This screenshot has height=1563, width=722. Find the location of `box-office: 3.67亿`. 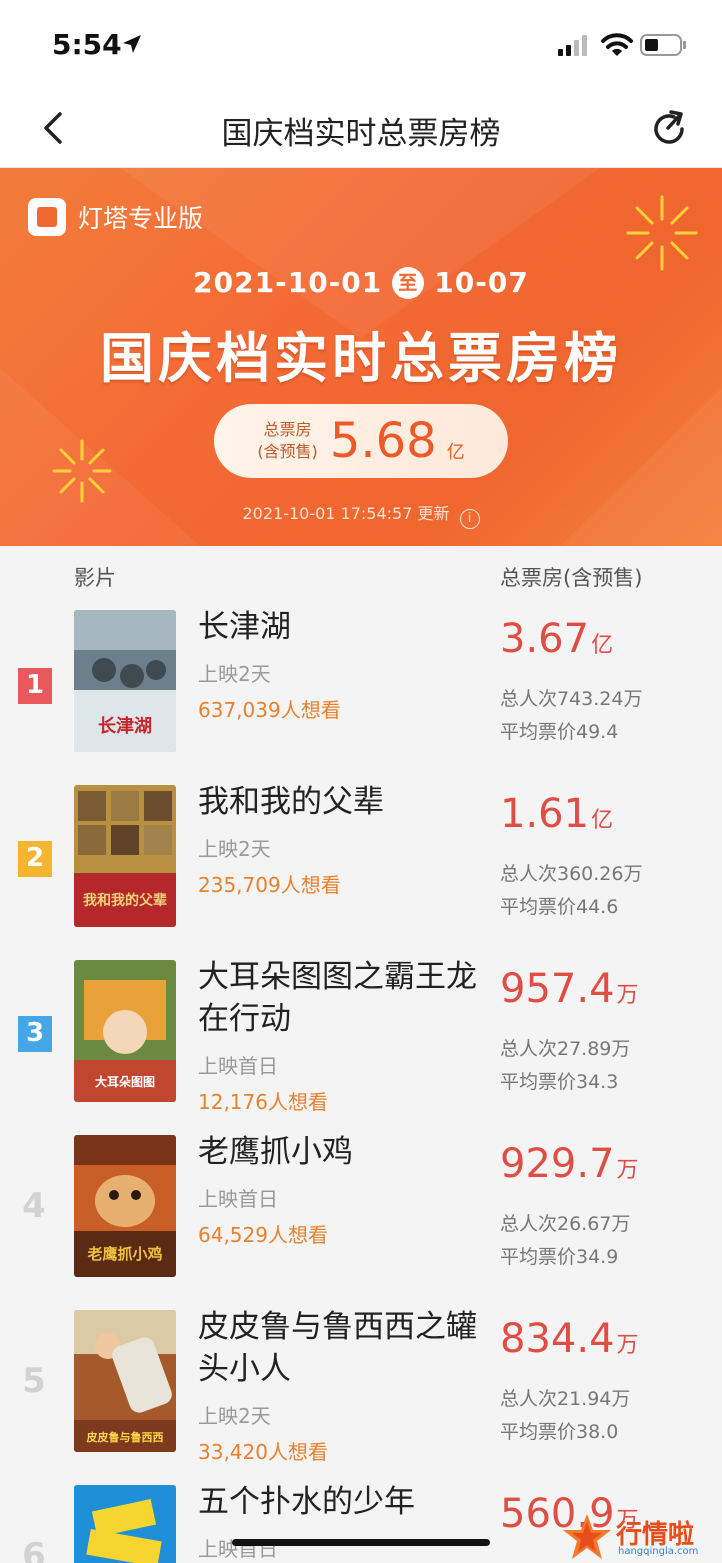

box-office: 3.67亿 is located at coordinates (556, 639).